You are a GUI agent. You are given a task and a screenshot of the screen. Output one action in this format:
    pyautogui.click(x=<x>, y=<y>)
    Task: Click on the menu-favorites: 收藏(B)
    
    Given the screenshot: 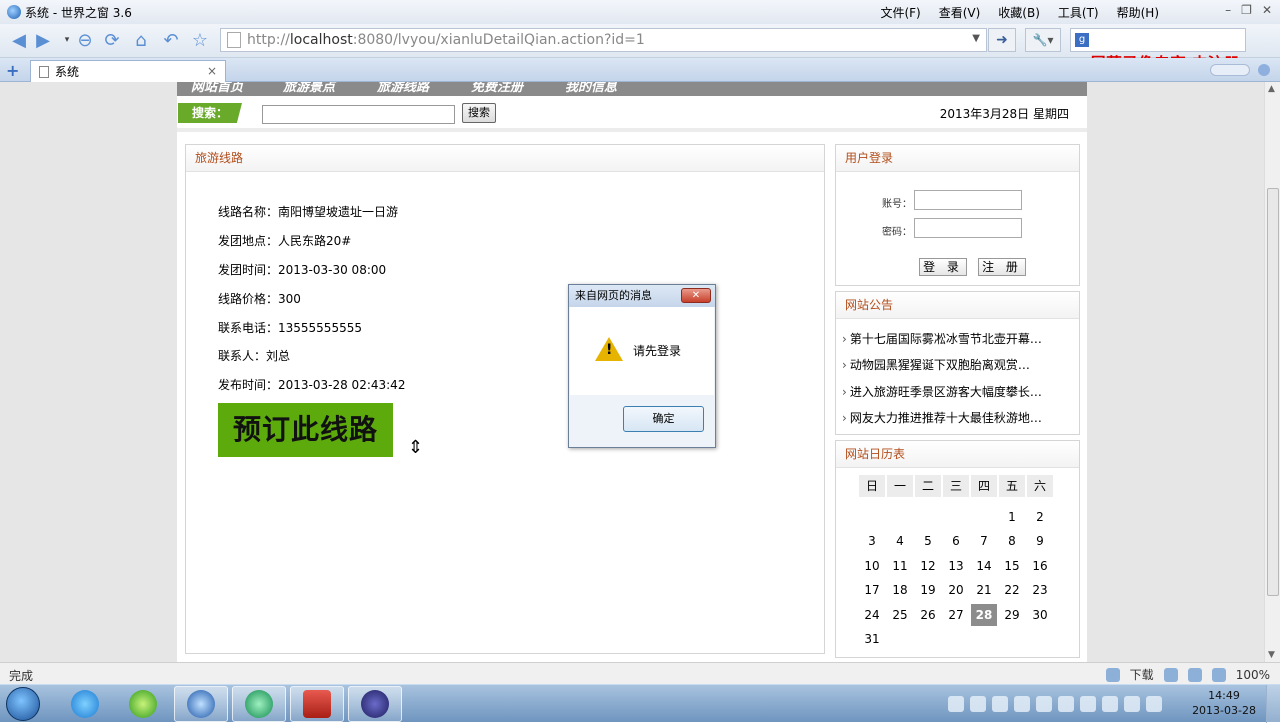 What is the action you would take?
    pyautogui.click(x=1019, y=12)
    